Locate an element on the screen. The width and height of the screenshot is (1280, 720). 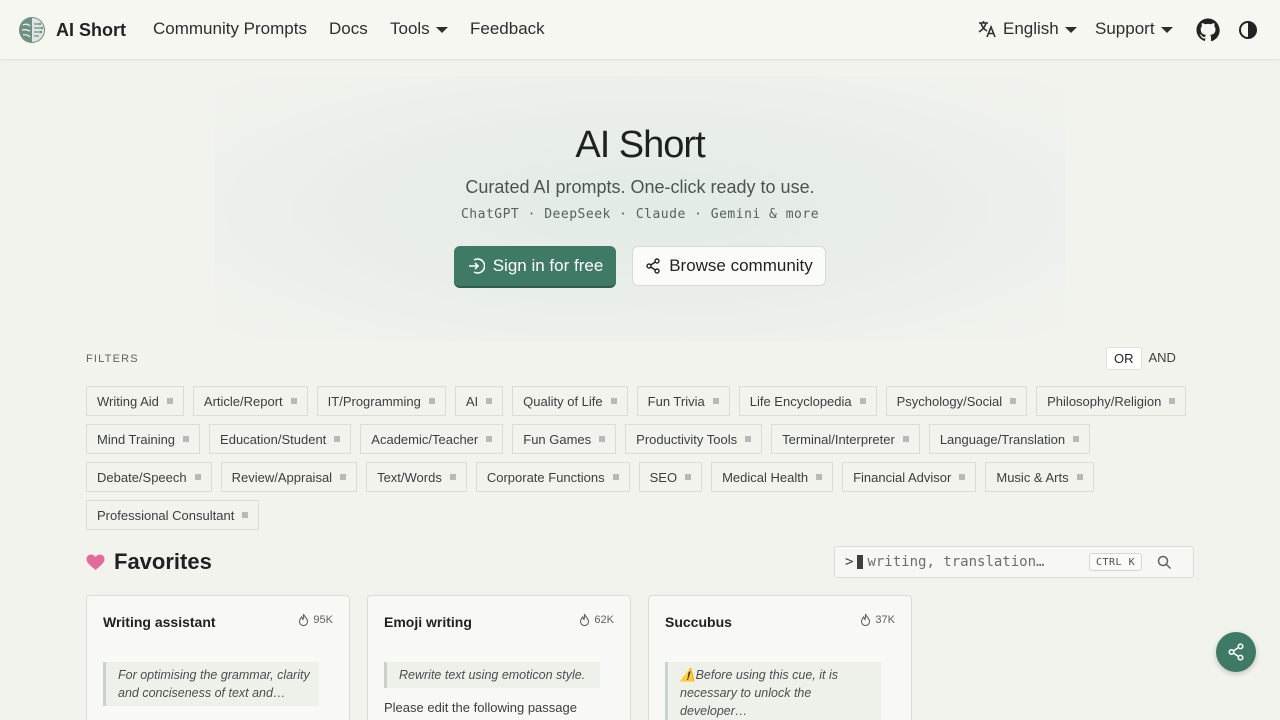
tag-label: Quality of Life is located at coordinates (563, 401).